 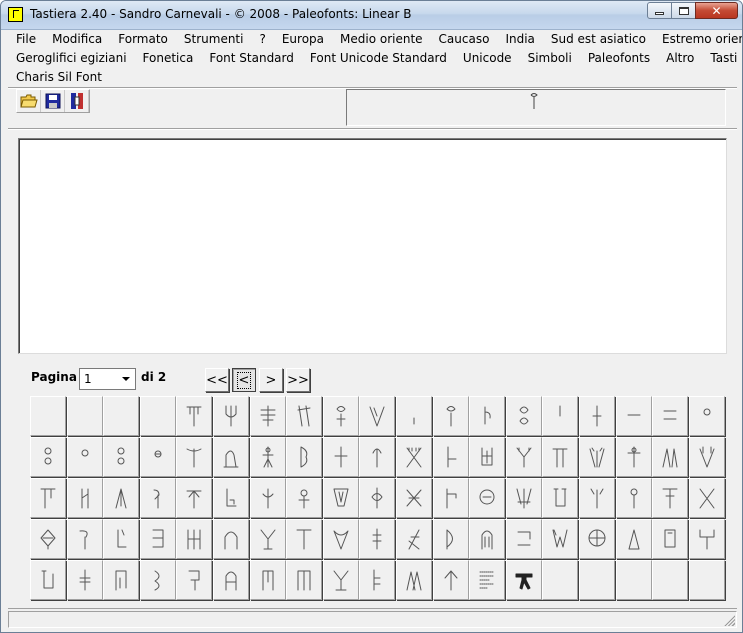 I want to click on tool-button, so click(x=77, y=101).